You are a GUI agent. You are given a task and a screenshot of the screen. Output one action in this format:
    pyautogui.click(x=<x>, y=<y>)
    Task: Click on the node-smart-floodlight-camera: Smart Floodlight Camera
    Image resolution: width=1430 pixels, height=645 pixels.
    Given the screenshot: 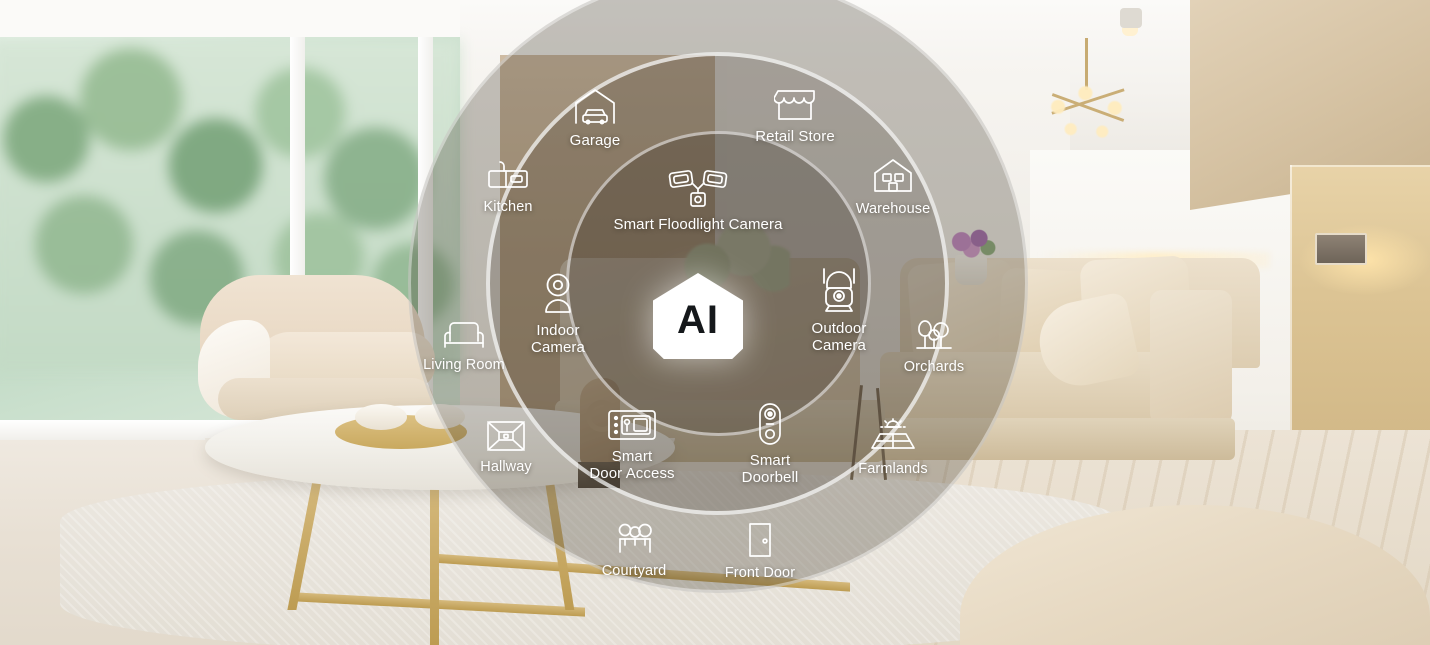 What is the action you would take?
    pyautogui.click(x=698, y=201)
    